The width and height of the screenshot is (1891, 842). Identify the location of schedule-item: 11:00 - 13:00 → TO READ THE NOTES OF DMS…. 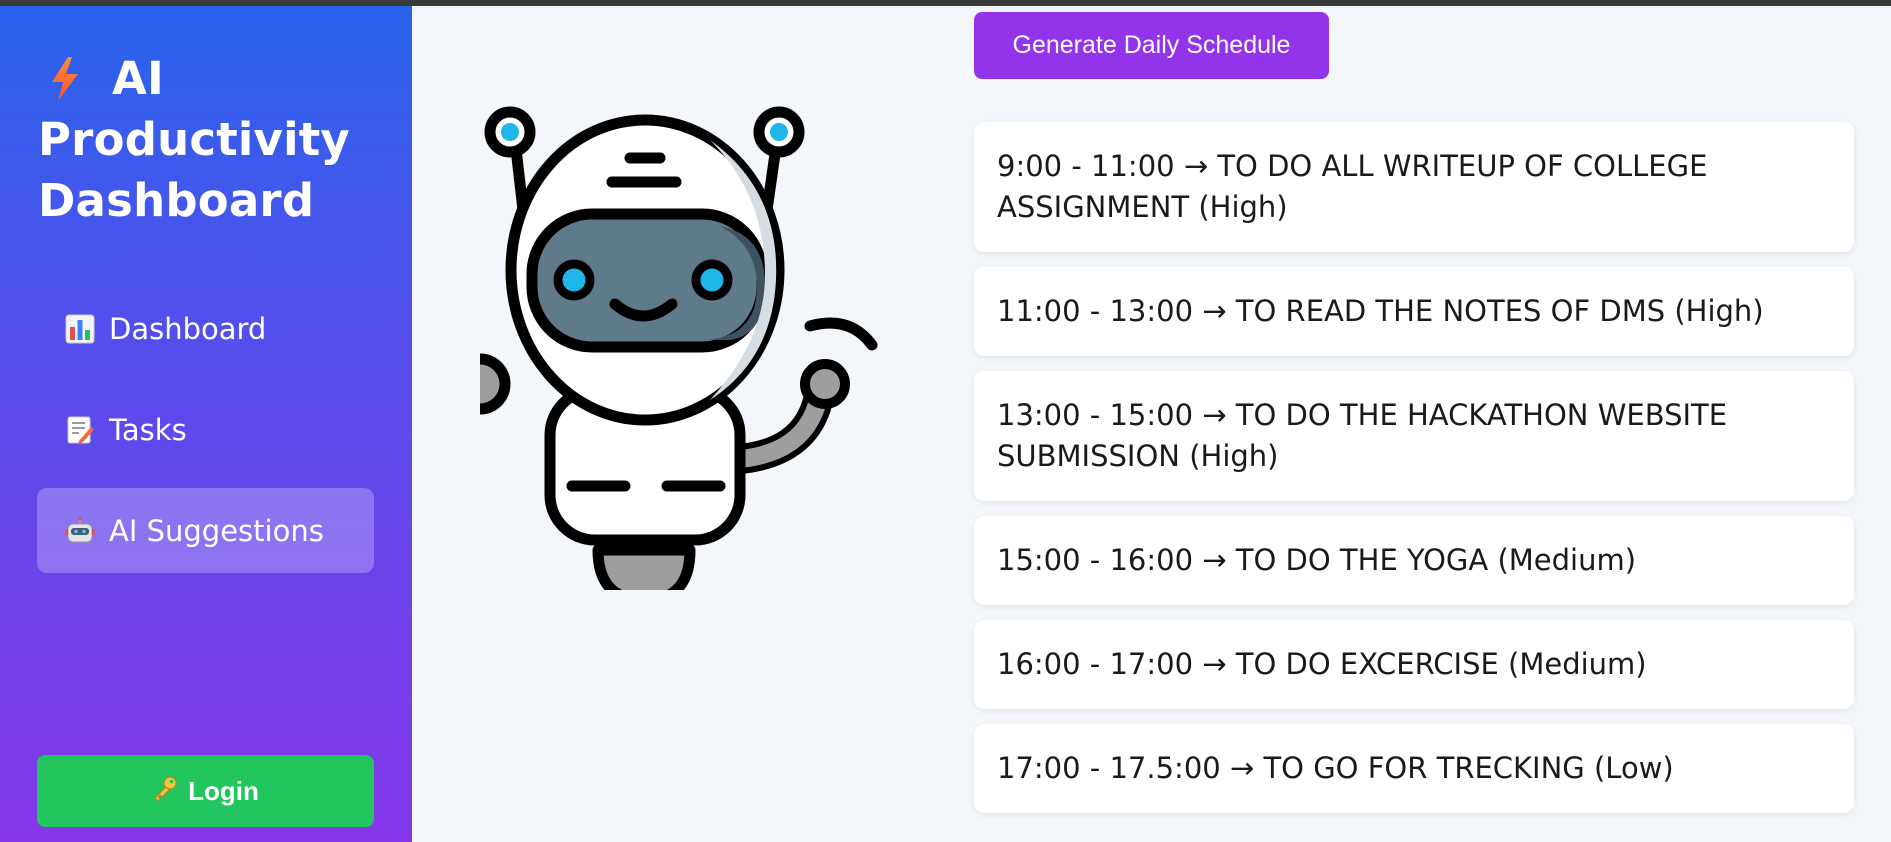
(1414, 311).